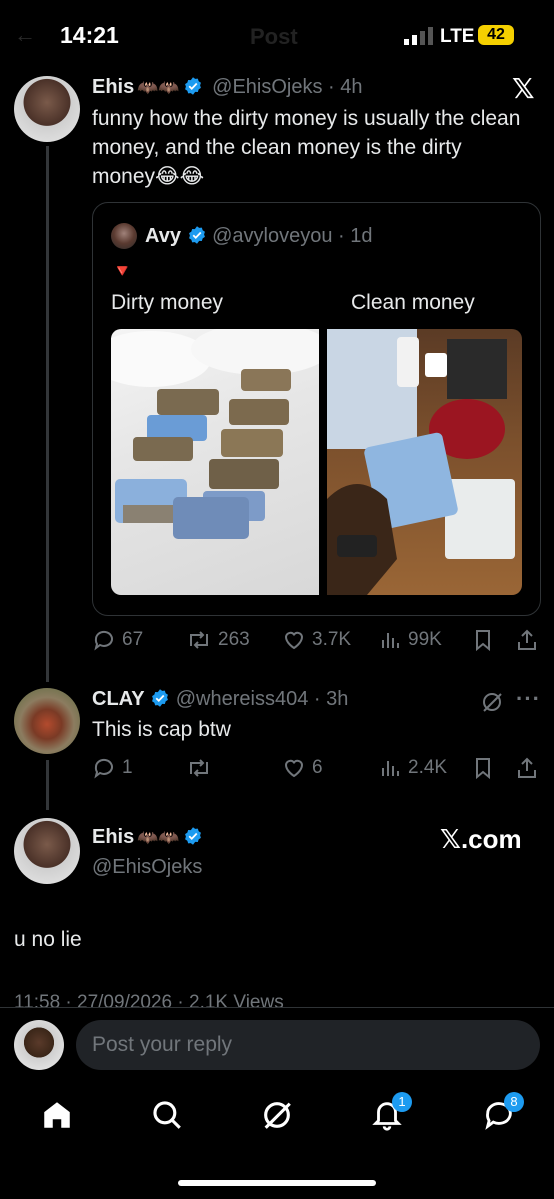 Image resolution: width=554 pixels, height=1199 pixels. I want to click on views-button: 2.4K, so click(413, 768).